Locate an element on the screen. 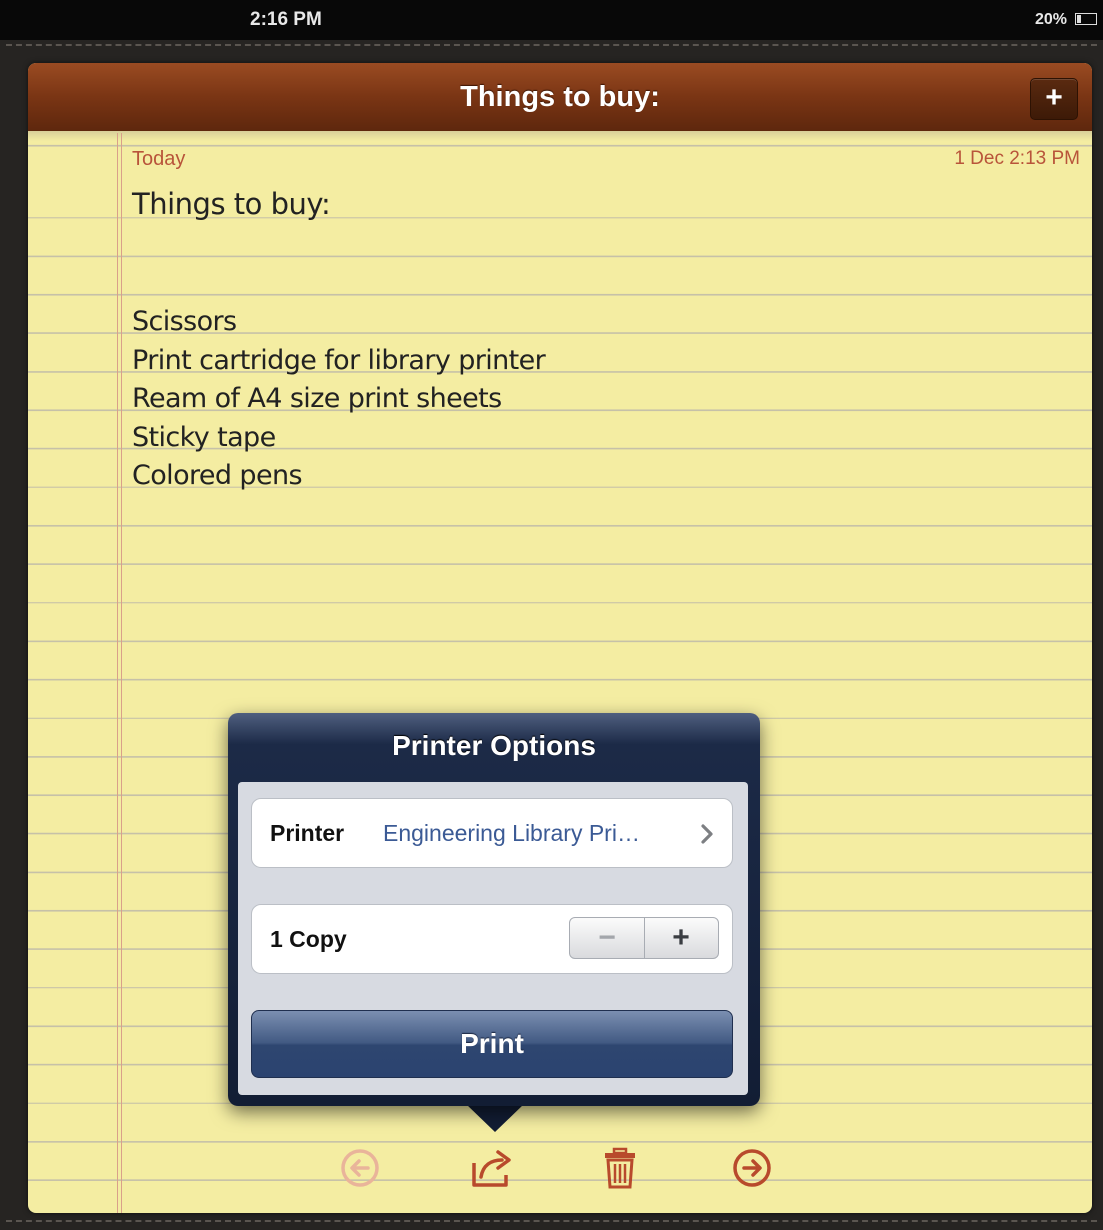  previous-note-icon is located at coordinates (360, 1168).